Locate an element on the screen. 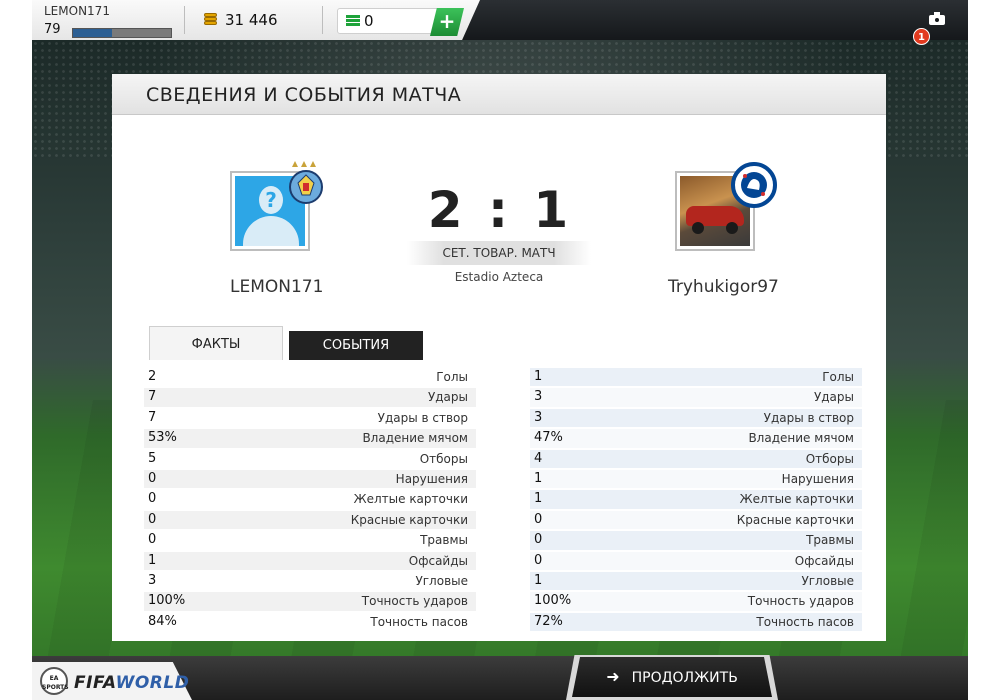  home-stat-value: 100% is located at coordinates (167, 601).